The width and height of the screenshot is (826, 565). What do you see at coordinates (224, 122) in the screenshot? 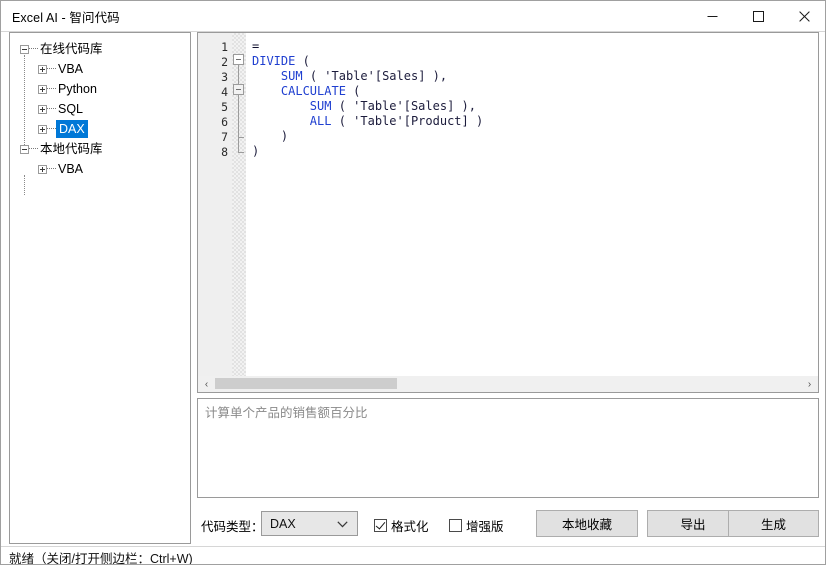
I see `line-number: 6` at bounding box center [224, 122].